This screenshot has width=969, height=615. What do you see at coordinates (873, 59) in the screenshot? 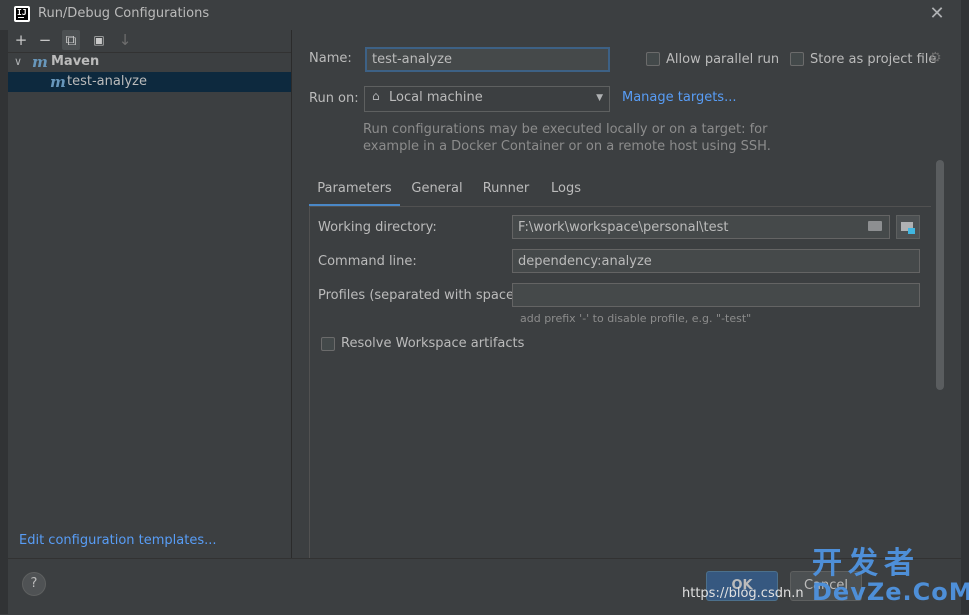
I see `store-project-file-label: Store as project file` at bounding box center [873, 59].